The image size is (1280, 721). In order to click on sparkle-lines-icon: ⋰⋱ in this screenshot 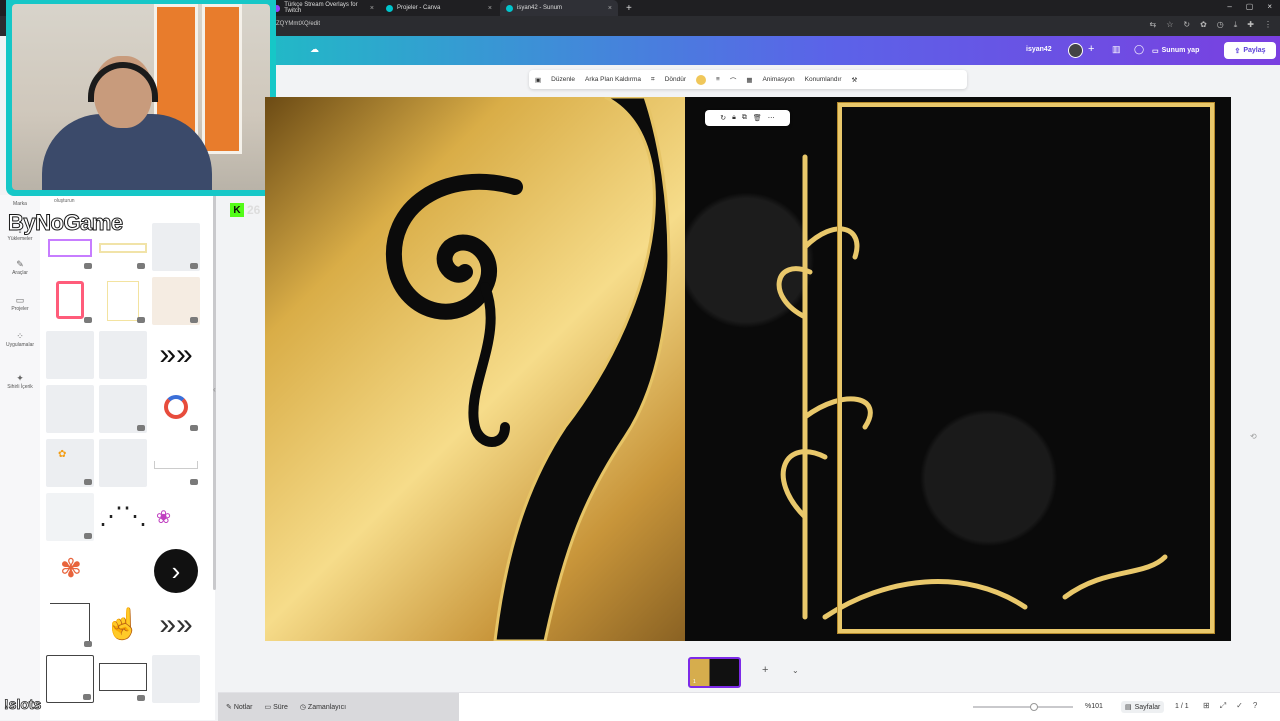, I will do `click(123, 517)`.